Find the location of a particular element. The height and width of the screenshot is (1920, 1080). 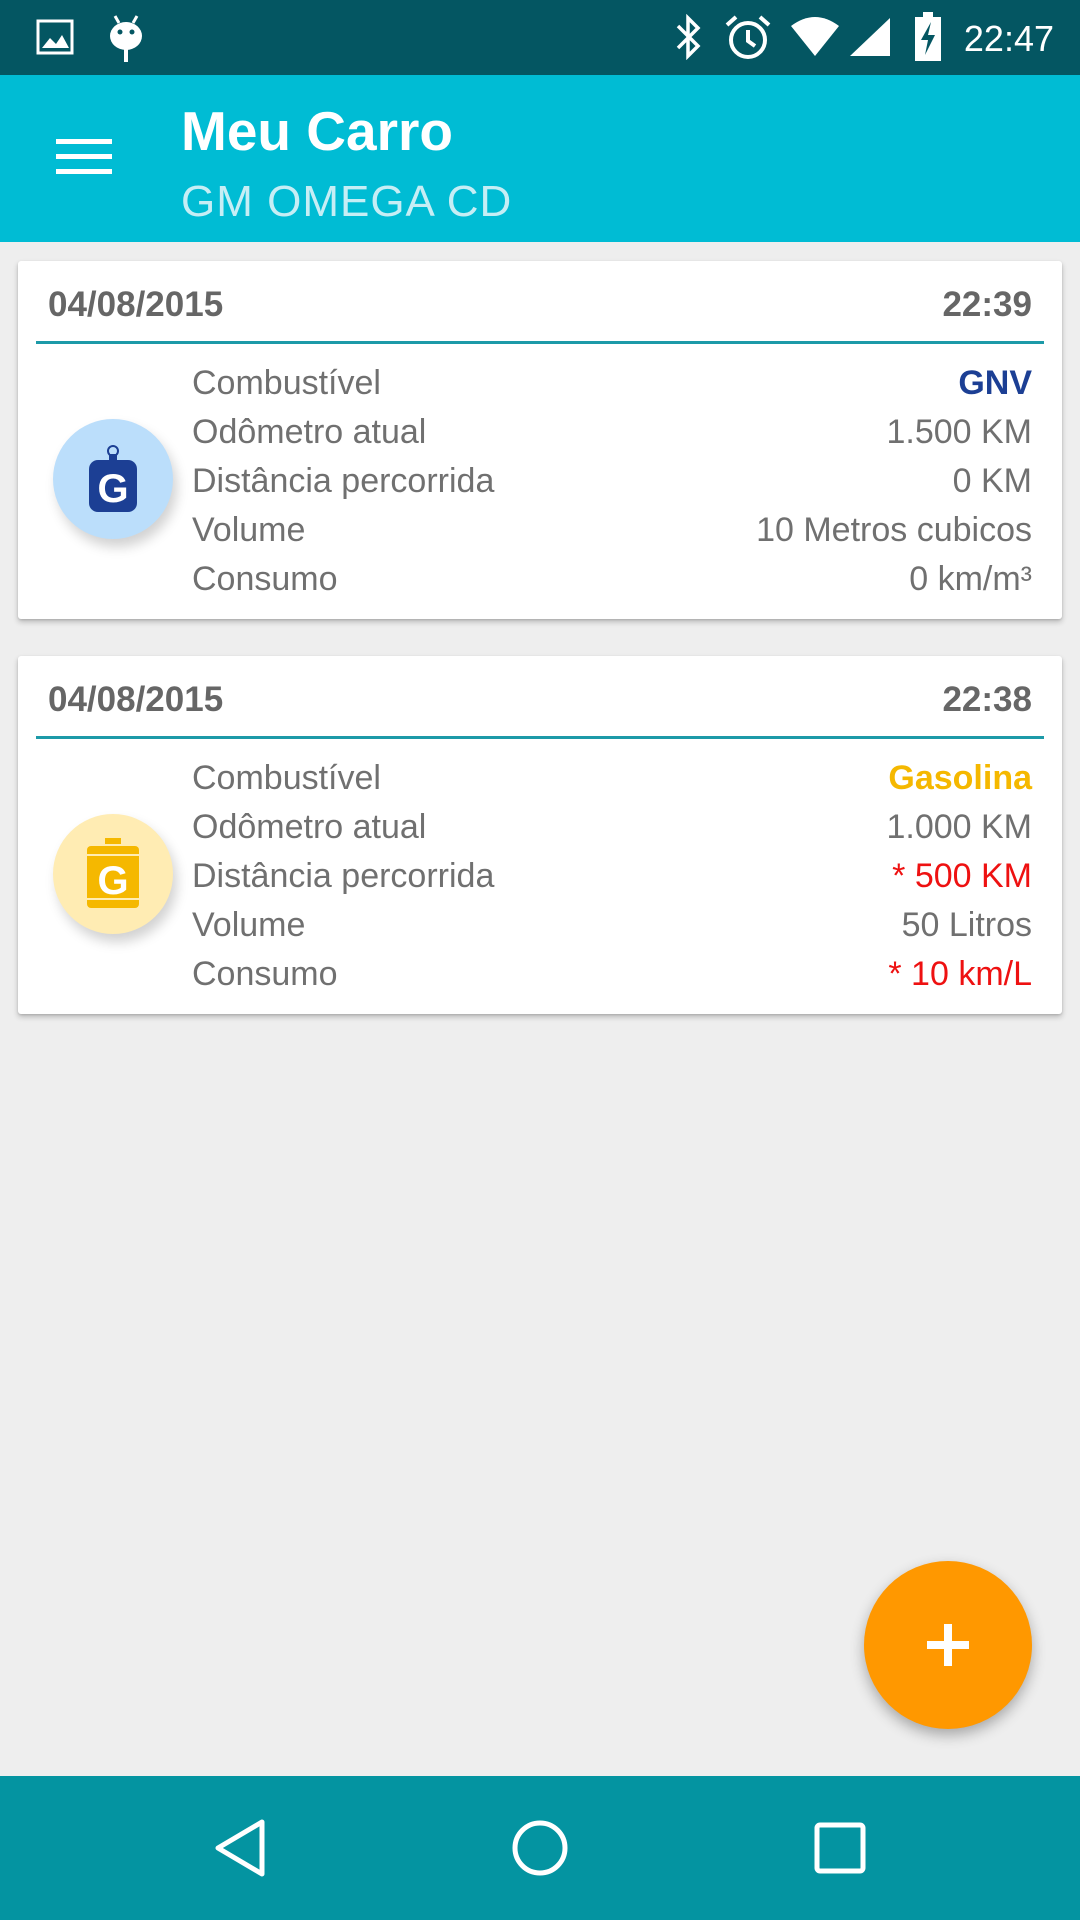

plus-icon is located at coordinates (948, 1645).